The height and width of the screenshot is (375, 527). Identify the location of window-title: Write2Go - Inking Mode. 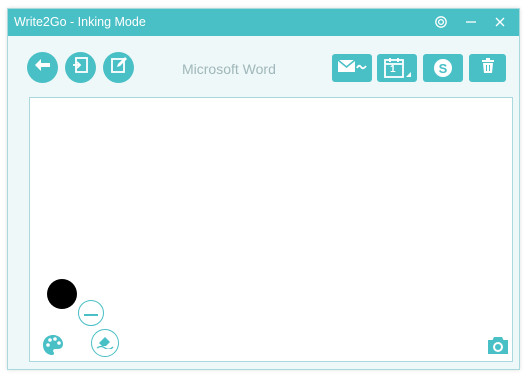
(80, 22).